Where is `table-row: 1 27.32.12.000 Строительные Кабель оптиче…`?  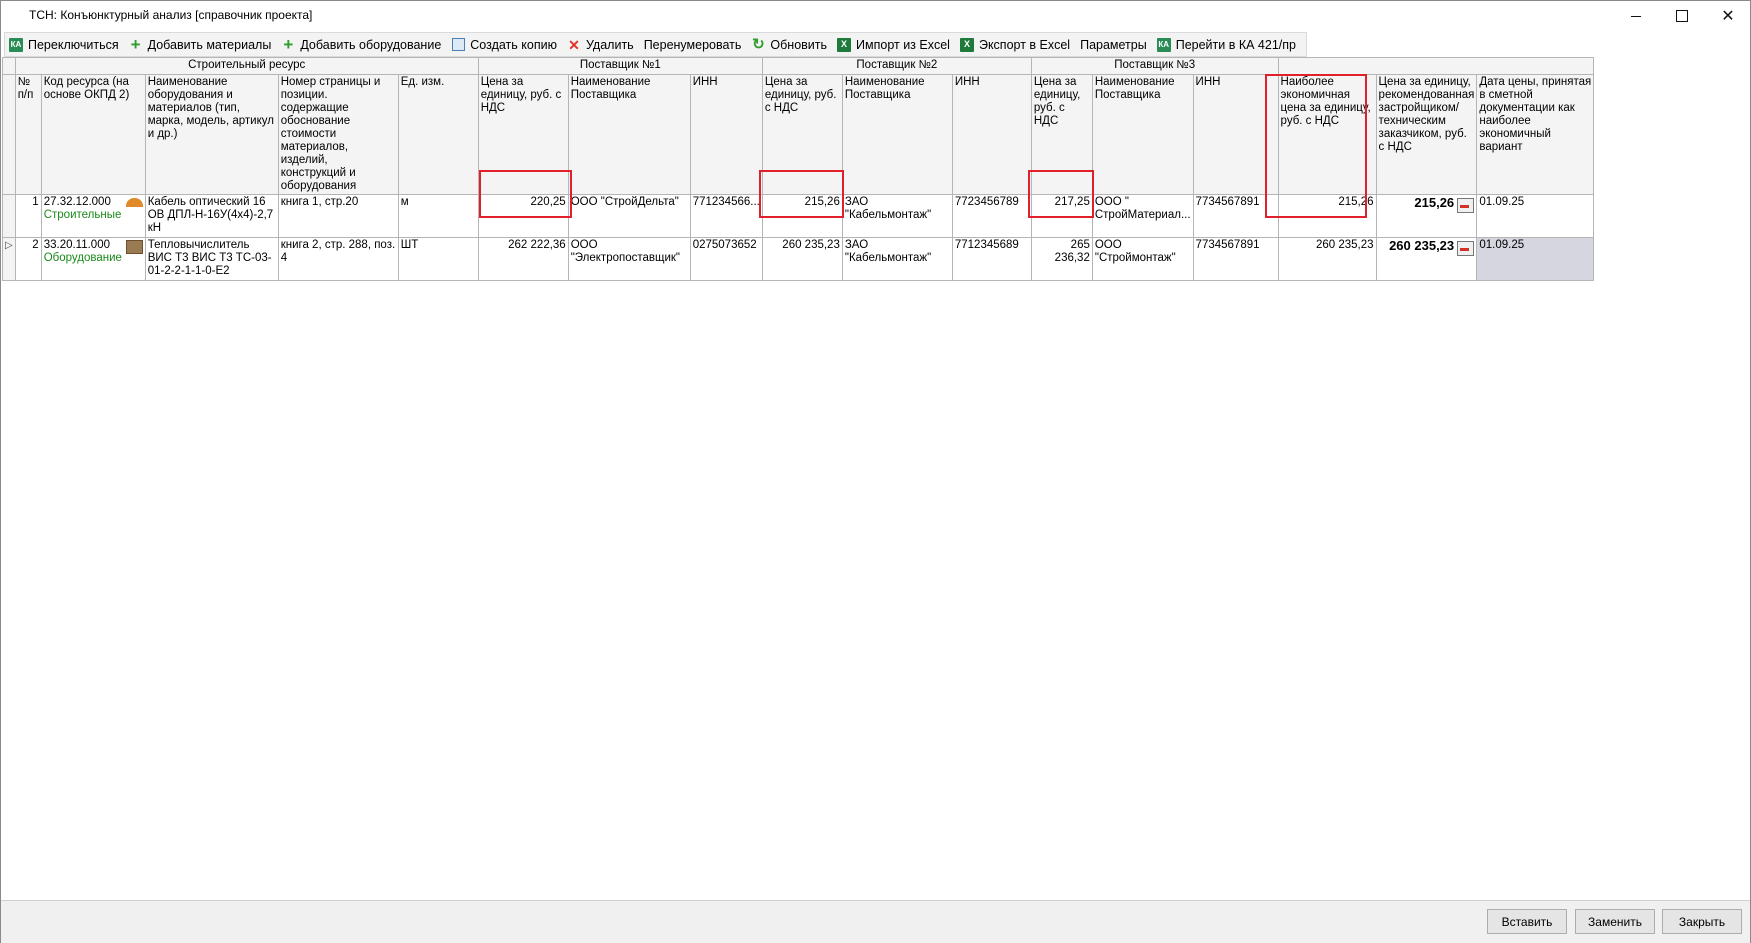
table-row: 1 27.32.12.000 Строительные Кабель оптиче… is located at coordinates (798, 216).